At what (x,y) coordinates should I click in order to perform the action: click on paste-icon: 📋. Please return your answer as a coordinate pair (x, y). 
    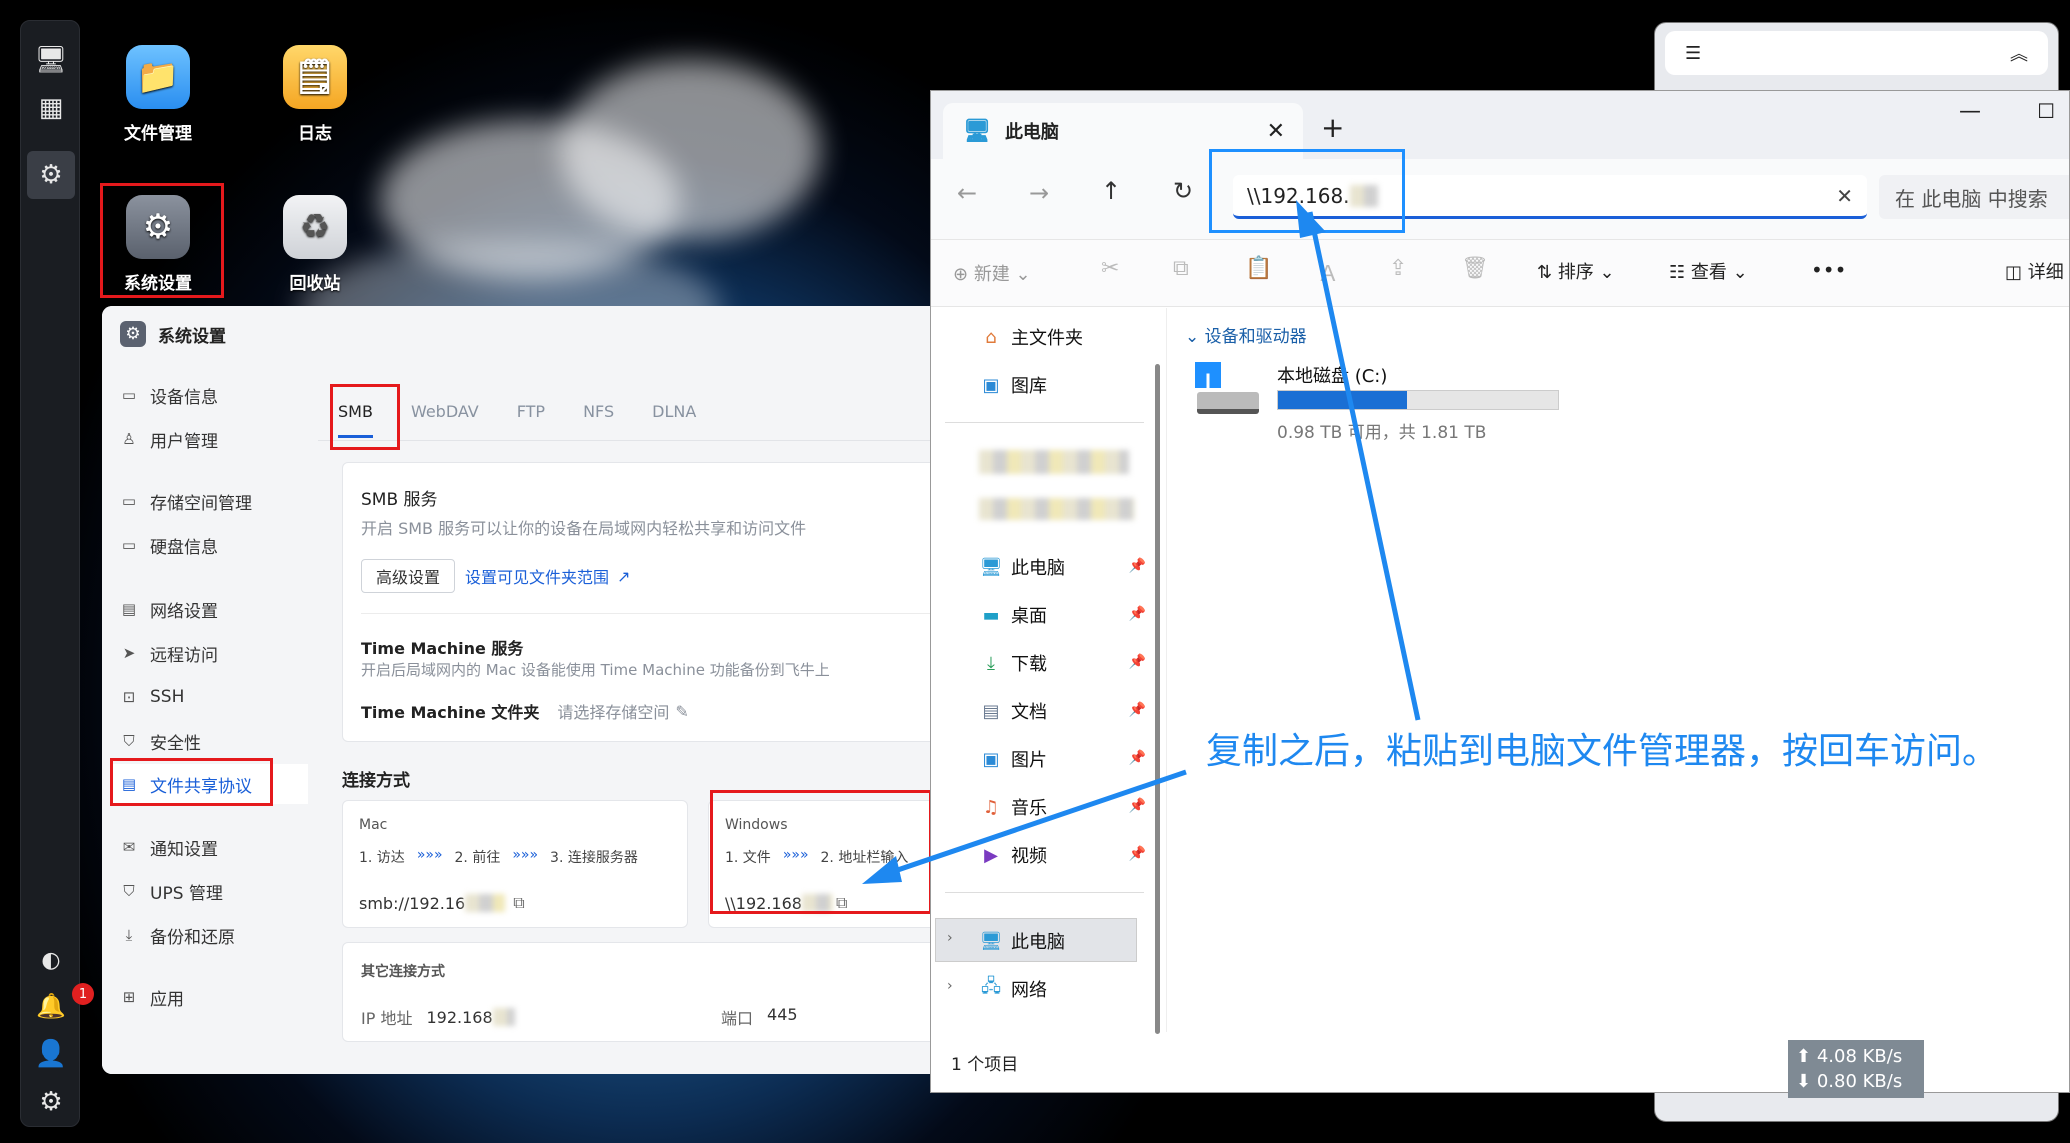
    Looking at the image, I should click on (1258, 268).